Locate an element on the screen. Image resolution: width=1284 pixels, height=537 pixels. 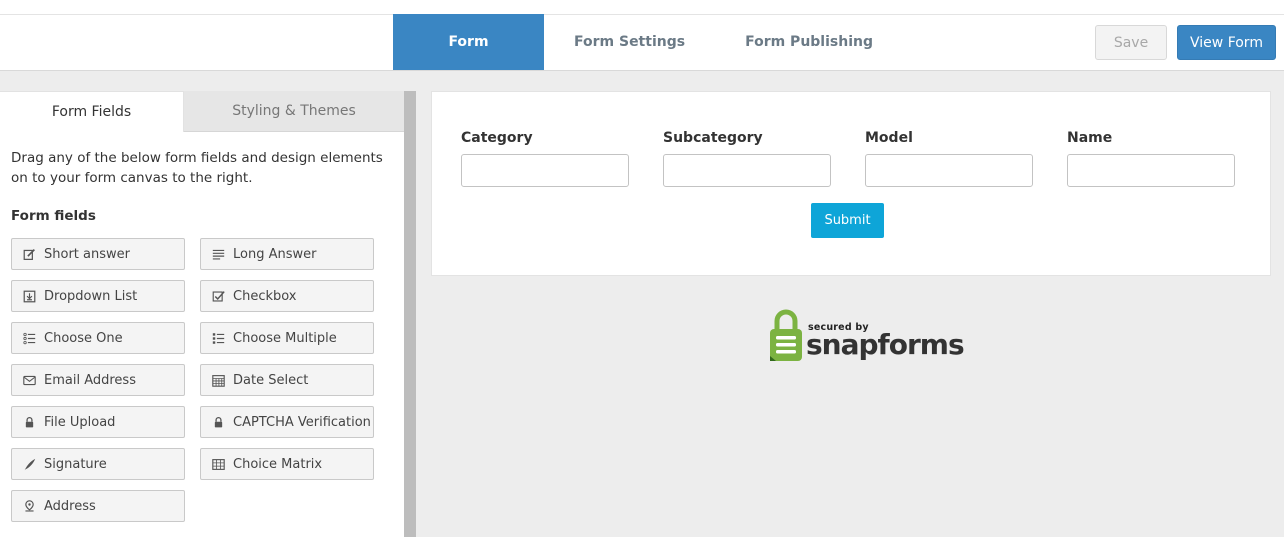
field-choose-multiple: Choose Multiple is located at coordinates (287, 338).